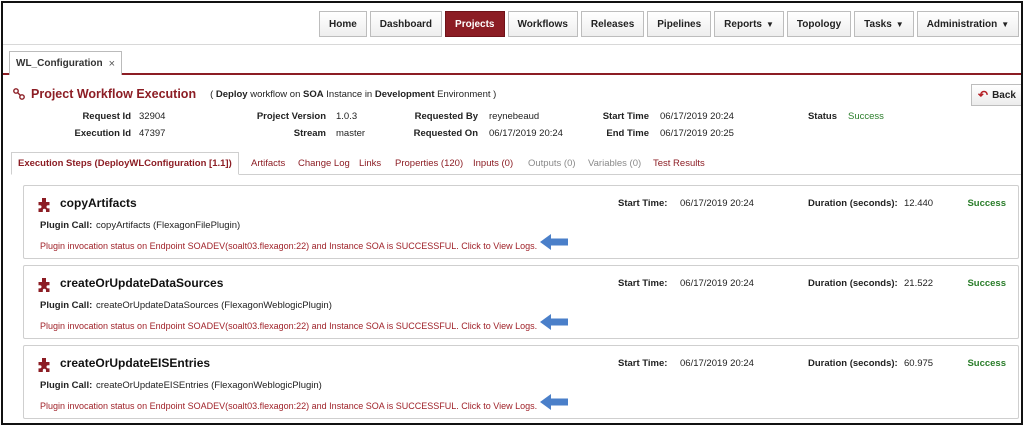  I want to click on nav-reports-button: Reports ▼, so click(749, 24).